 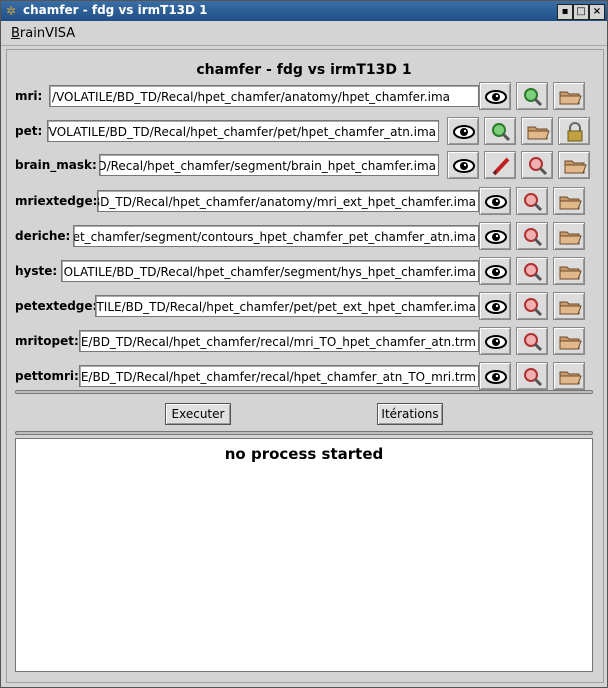 I want to click on edit-button, so click(x=500, y=165).